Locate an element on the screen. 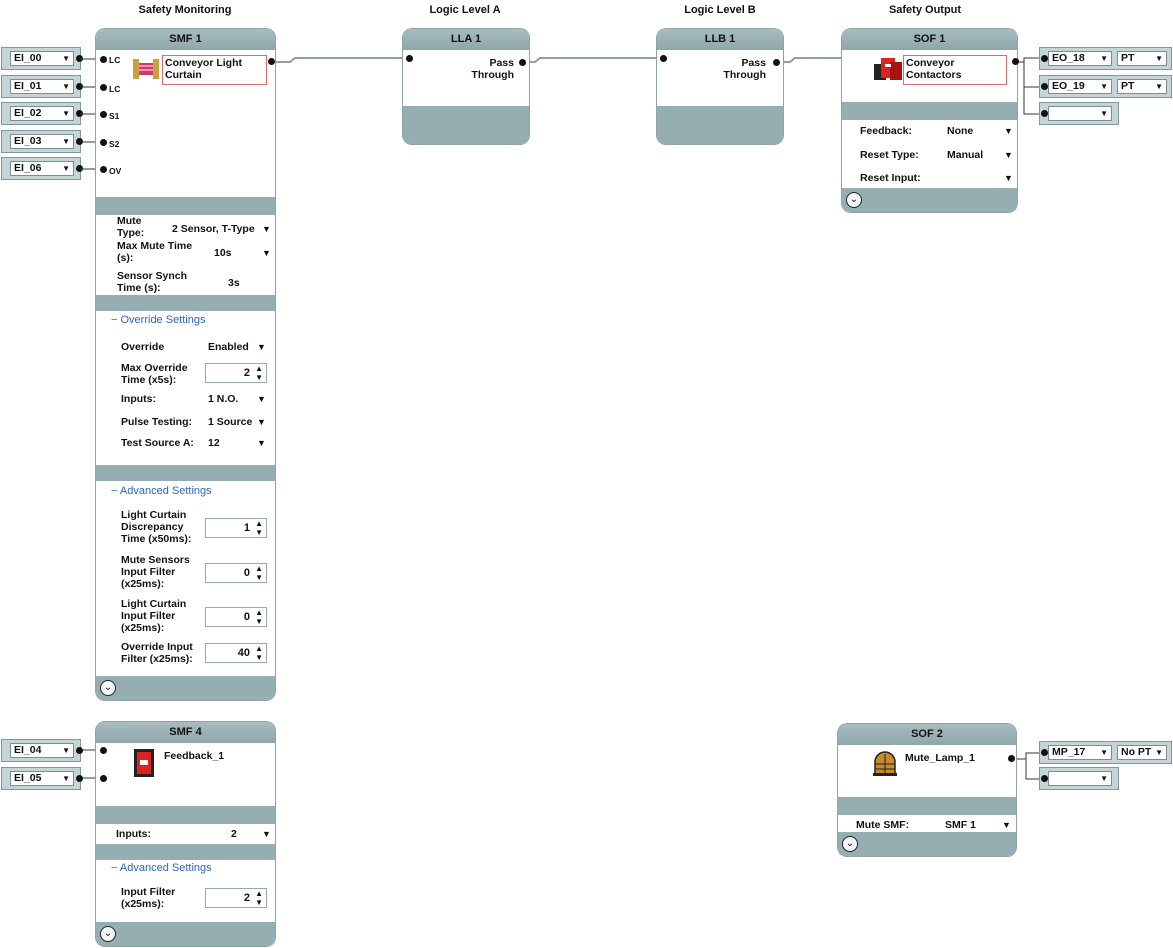 The width and height of the screenshot is (1173, 948). lla1-function: Pass Through is located at coordinates (492, 69).